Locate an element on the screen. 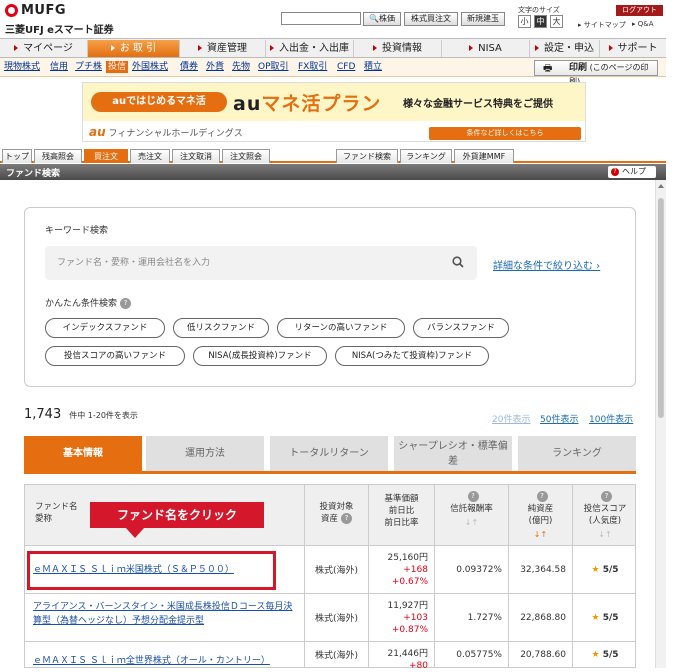 This screenshot has height=672, width=680. keyword-input: ファンド名・愛称・運用会社名を入力 is located at coordinates (261, 263).